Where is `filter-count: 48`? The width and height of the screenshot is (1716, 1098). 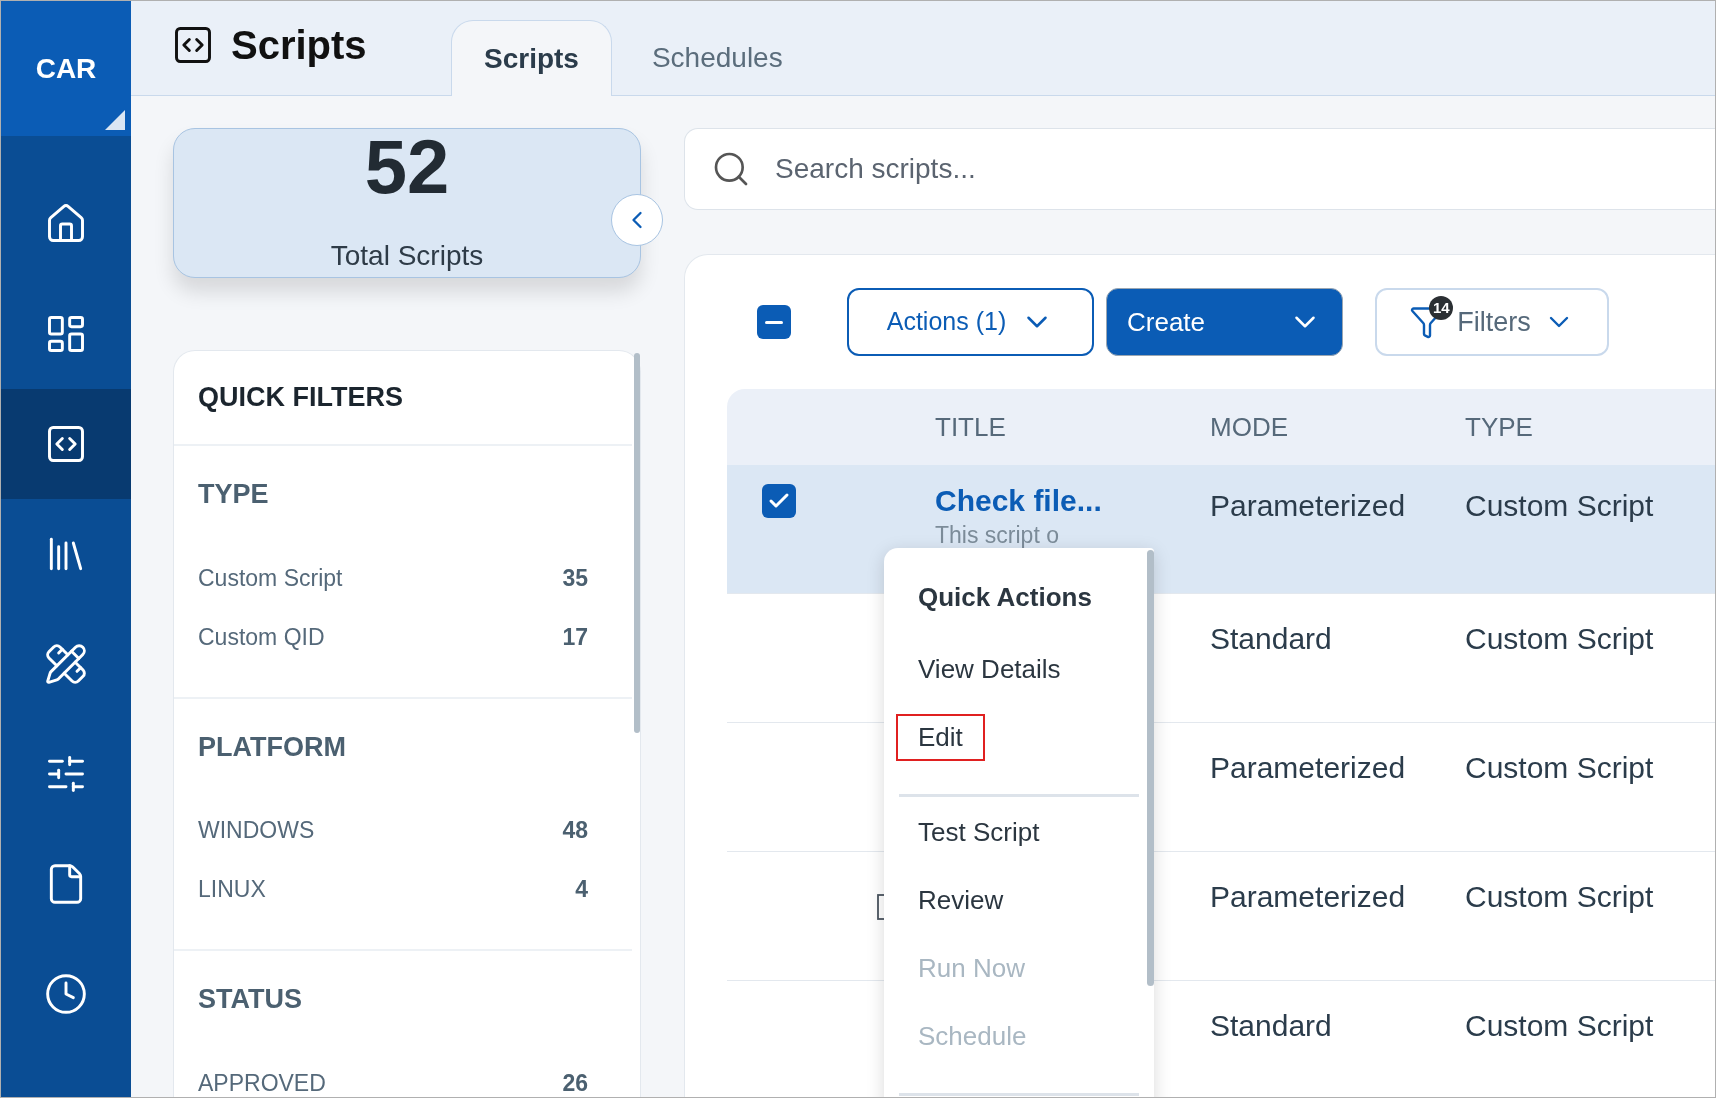
filter-count: 48 is located at coordinates (575, 831).